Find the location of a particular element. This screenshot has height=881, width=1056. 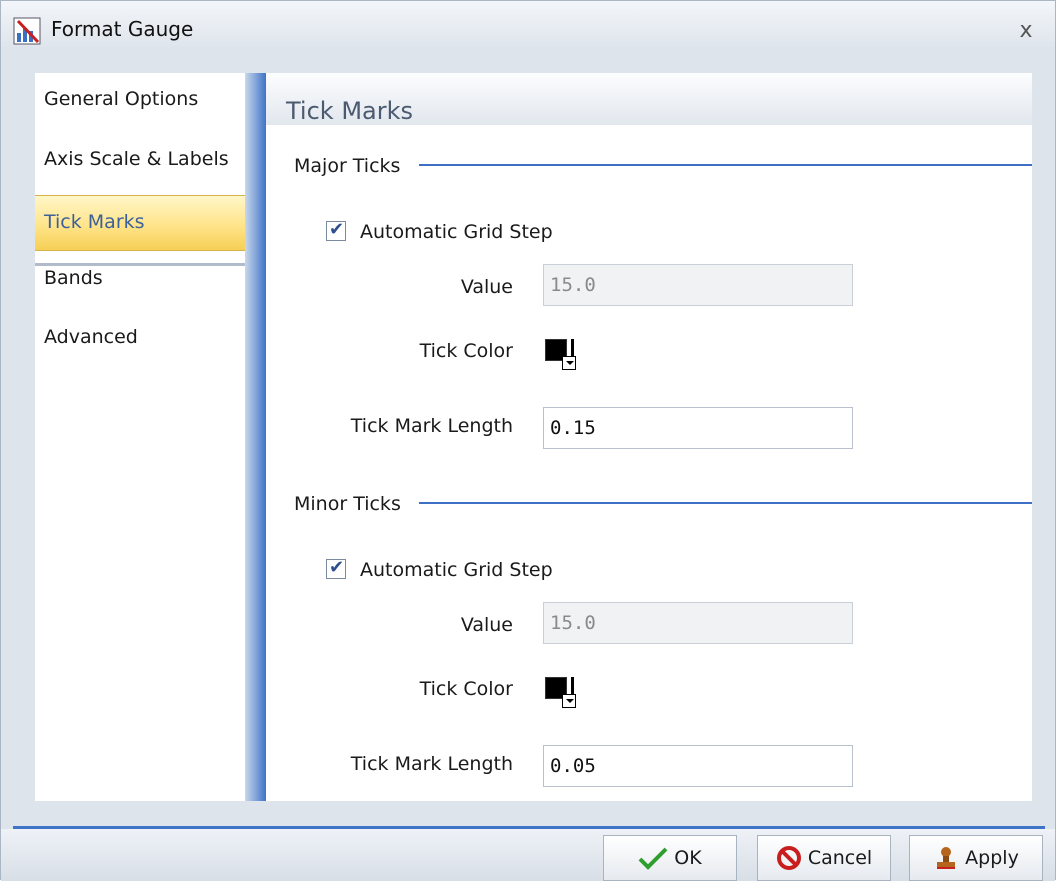

checkmark-icon is located at coordinates (653, 858).